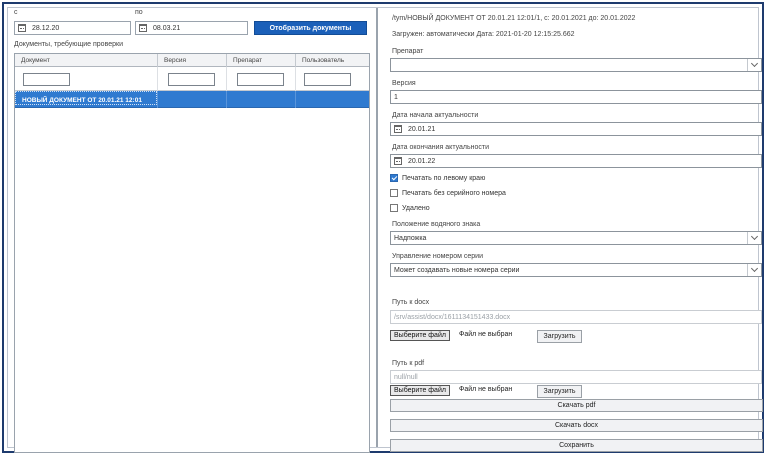 This screenshot has width=767, height=456. I want to click on version-label: Версия, so click(404, 83).